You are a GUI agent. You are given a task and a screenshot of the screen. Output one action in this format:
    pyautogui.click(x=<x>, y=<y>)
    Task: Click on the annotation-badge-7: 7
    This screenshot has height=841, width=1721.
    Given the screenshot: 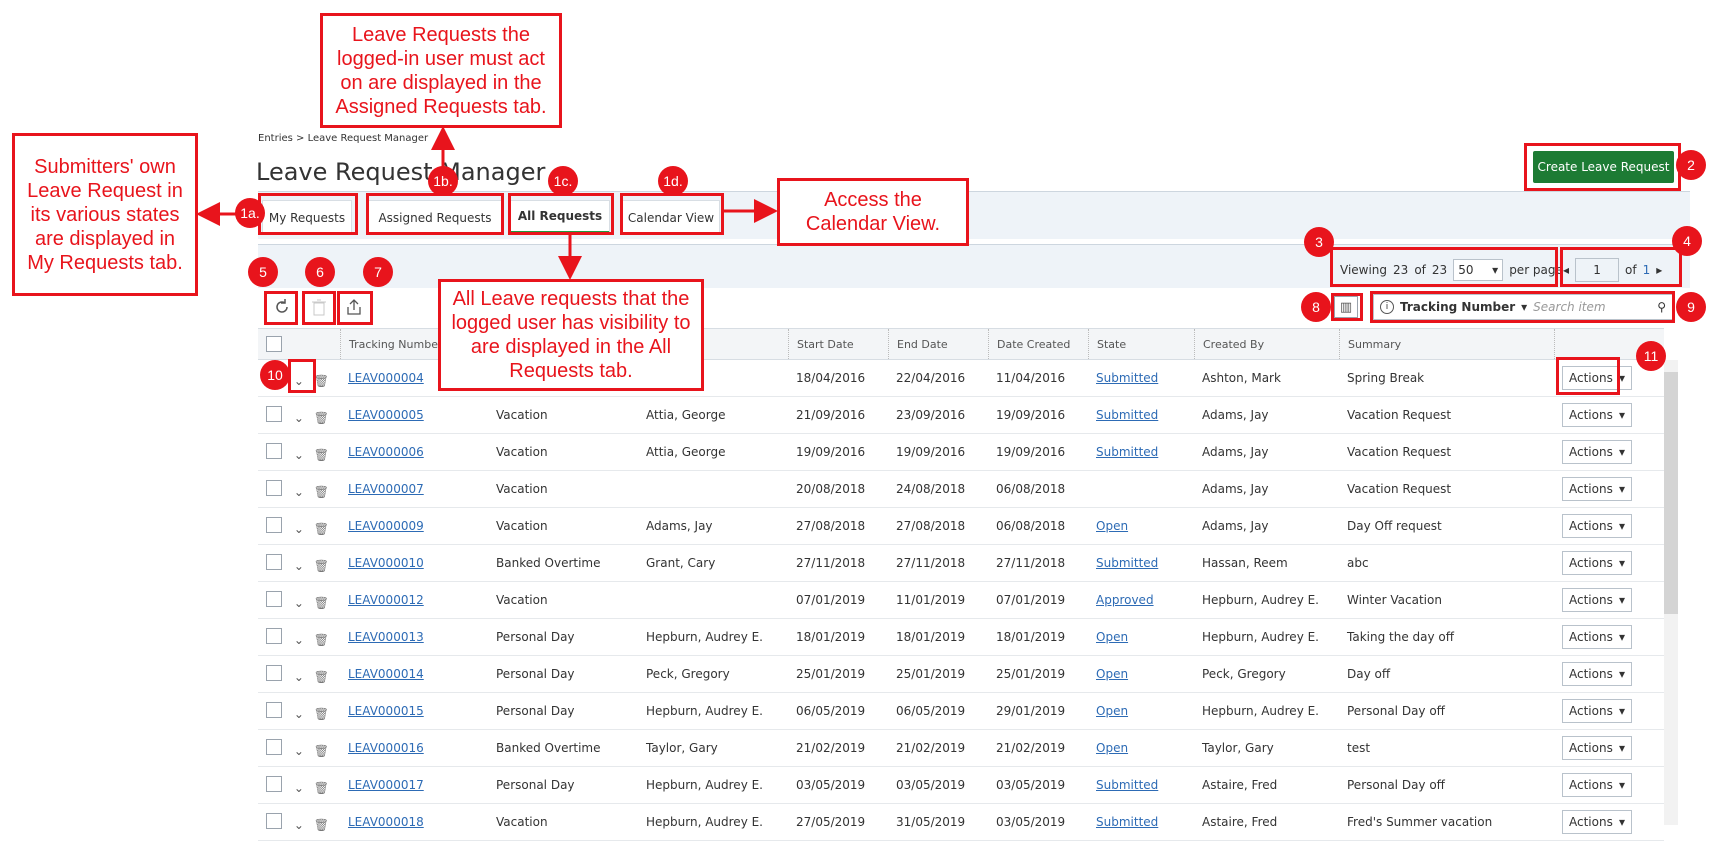 What is the action you would take?
    pyautogui.click(x=378, y=272)
    